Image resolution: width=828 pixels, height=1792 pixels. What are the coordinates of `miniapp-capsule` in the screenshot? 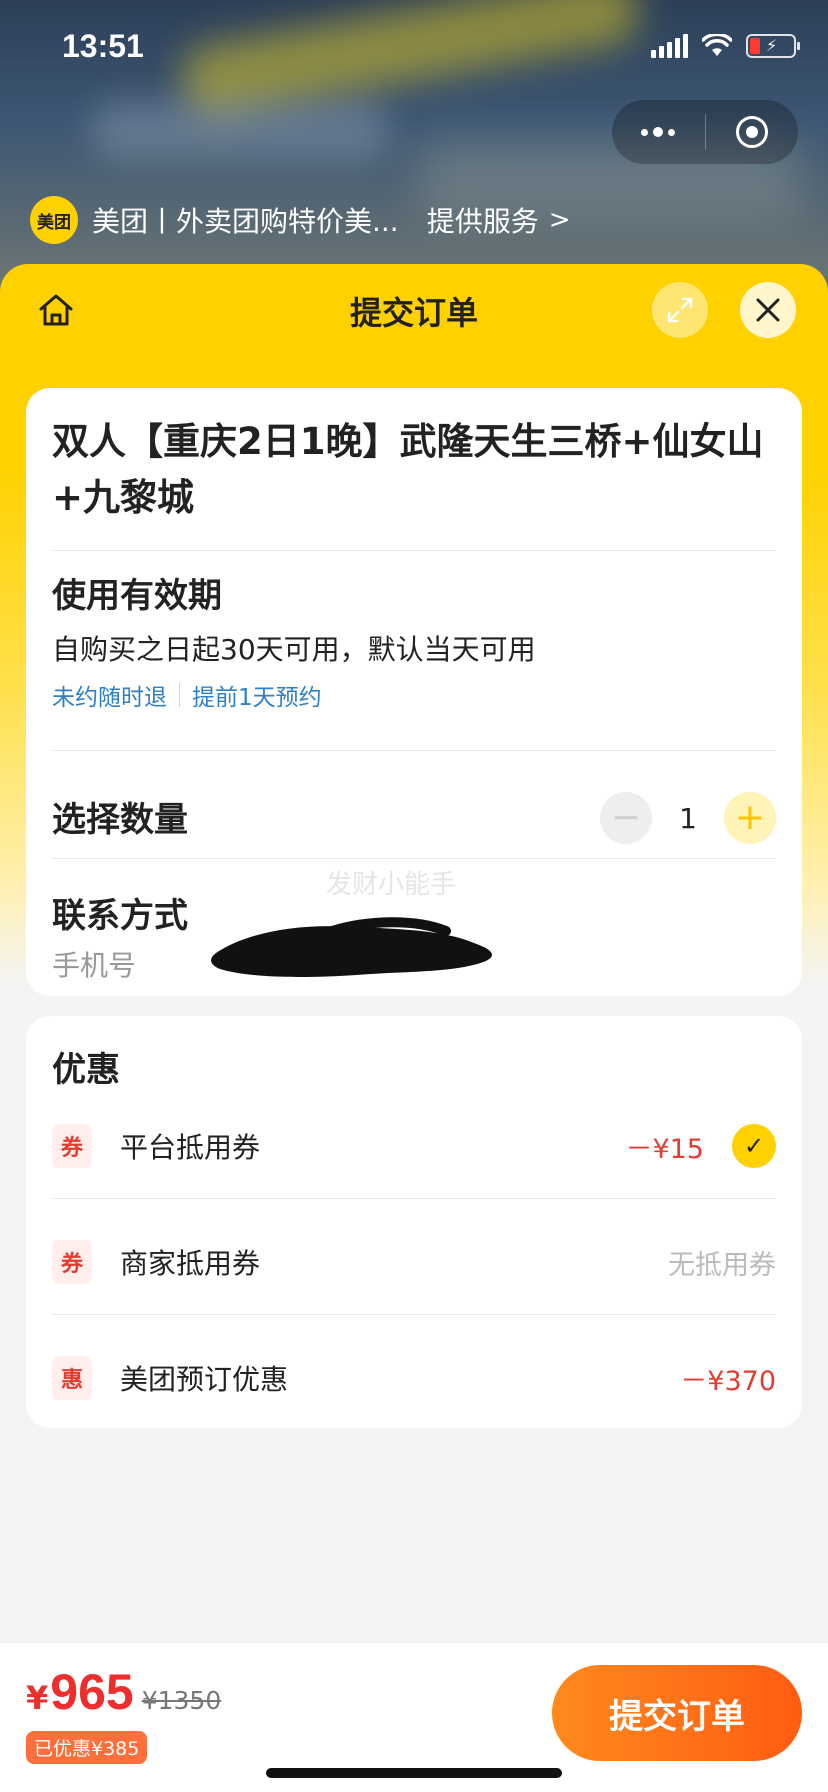 It's located at (705, 132).